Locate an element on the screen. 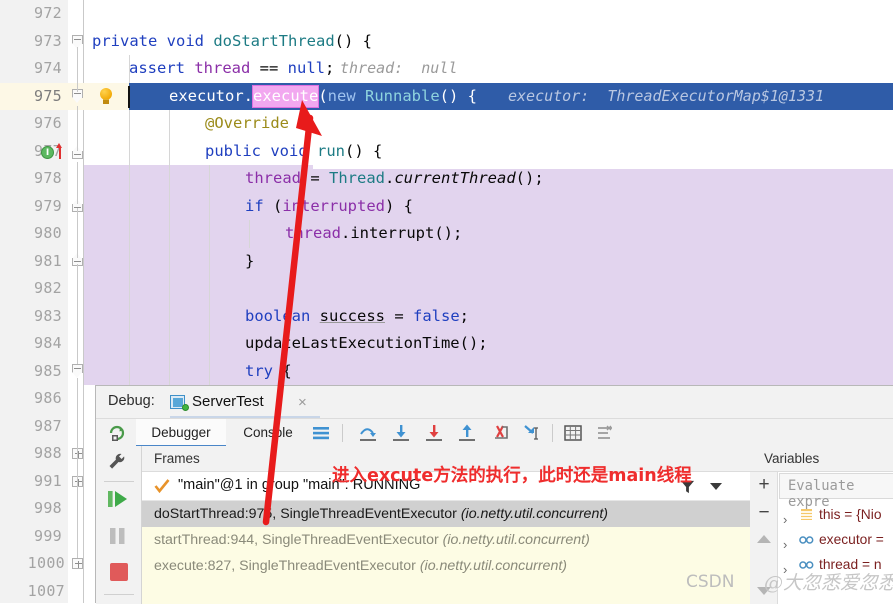  code-line: 984 updateLastExecutionTime(); is located at coordinates (446, 344).